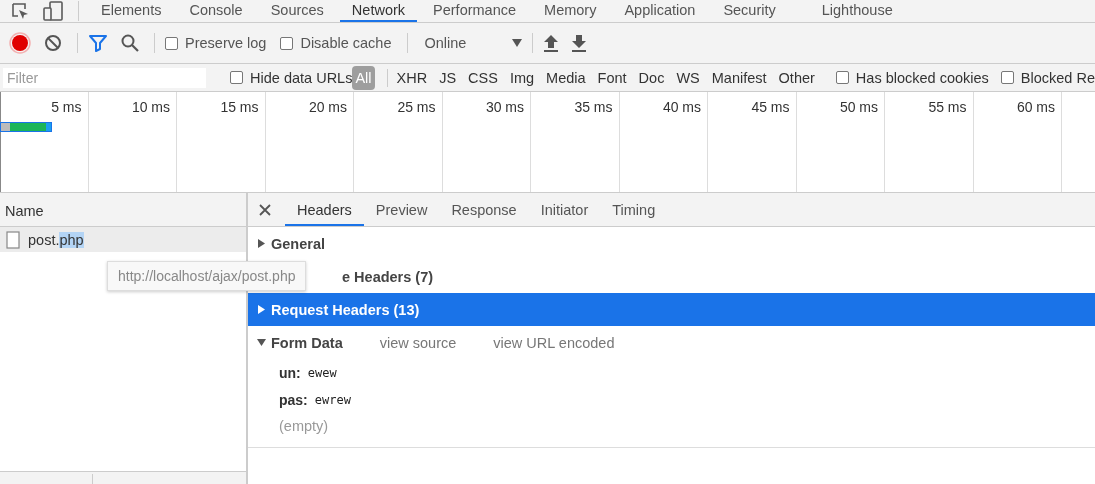  Describe the element at coordinates (66, 107) in the screenshot. I see `time-label: 5 ms` at that location.